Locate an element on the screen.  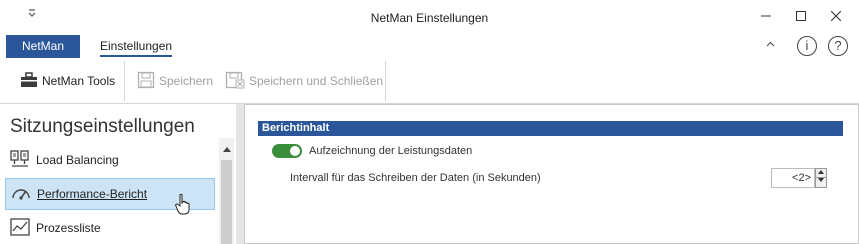
toggle-knob is located at coordinates (295, 151).